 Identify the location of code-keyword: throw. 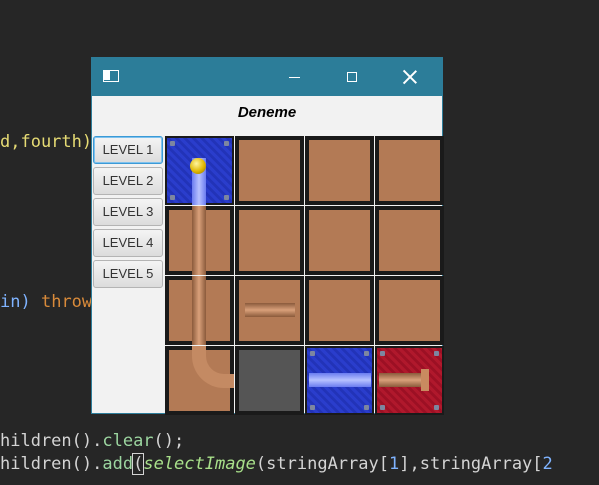
(66, 302).